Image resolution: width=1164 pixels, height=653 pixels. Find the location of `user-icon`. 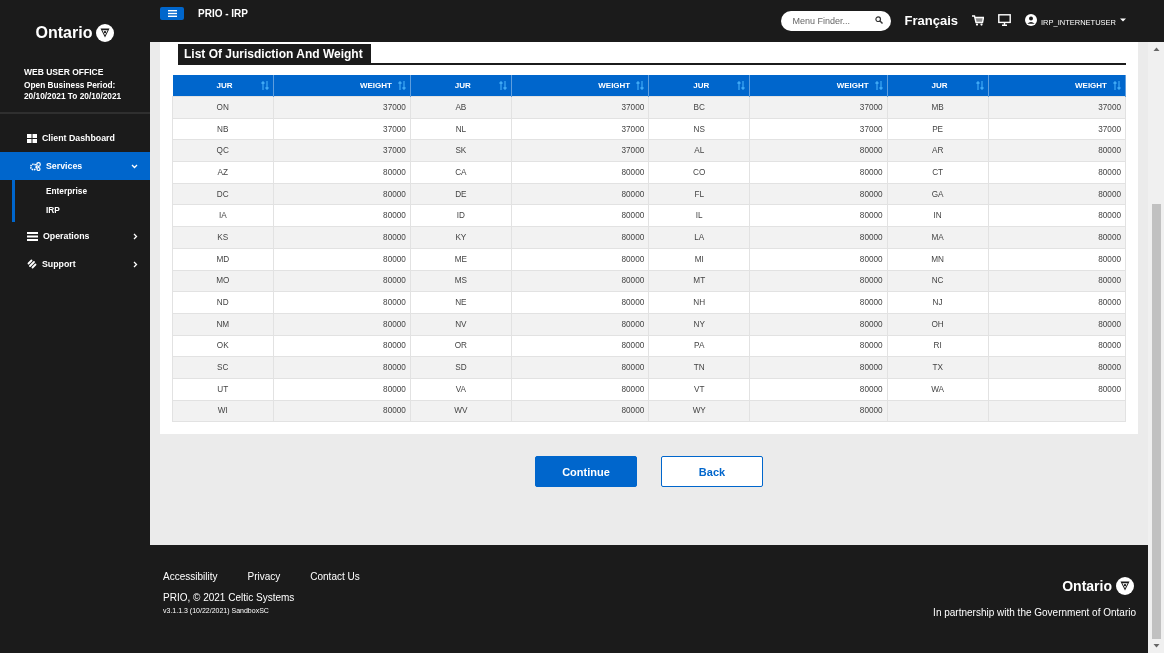

user-icon is located at coordinates (1031, 20).